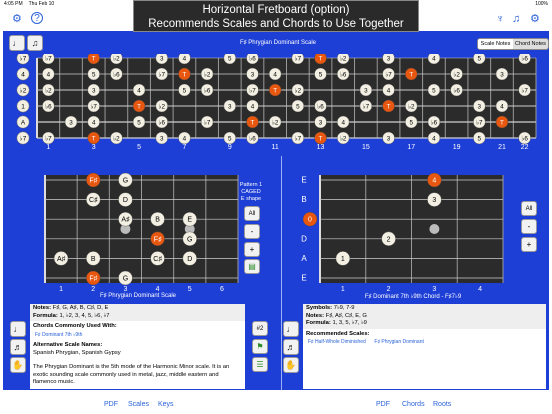 This screenshot has height=414, width=552. Describe the element at coordinates (411, 147) in the screenshot. I see `fret-number: 17` at that location.